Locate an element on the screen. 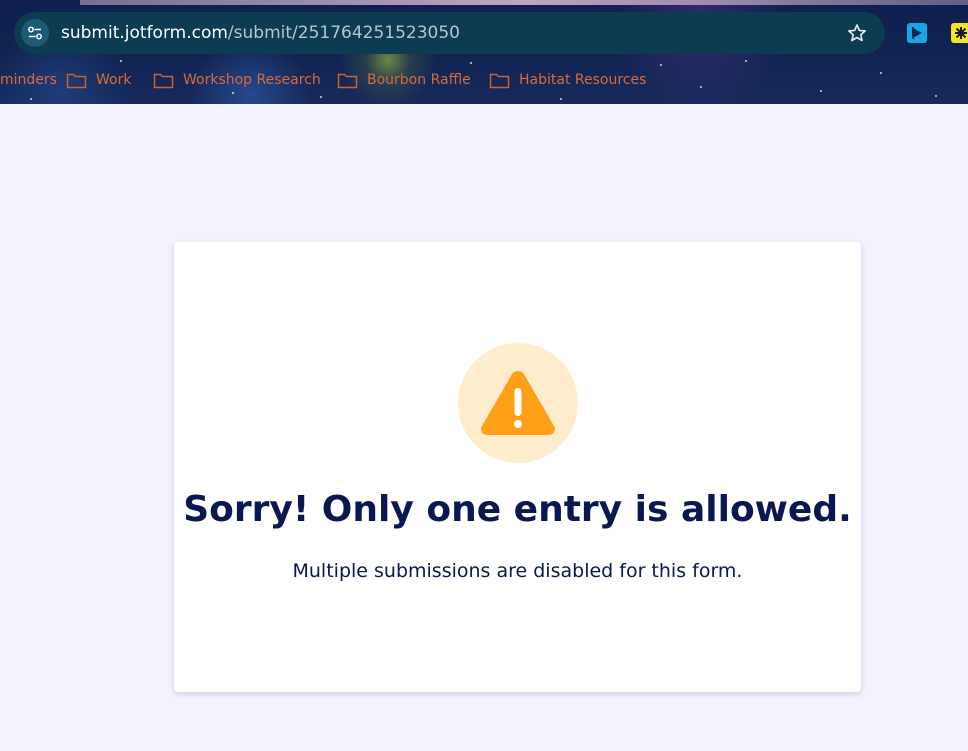 This screenshot has width=968, height=751. bookmark-folder-bourbon-raffle: Bourbon Raffle is located at coordinates (404, 80).